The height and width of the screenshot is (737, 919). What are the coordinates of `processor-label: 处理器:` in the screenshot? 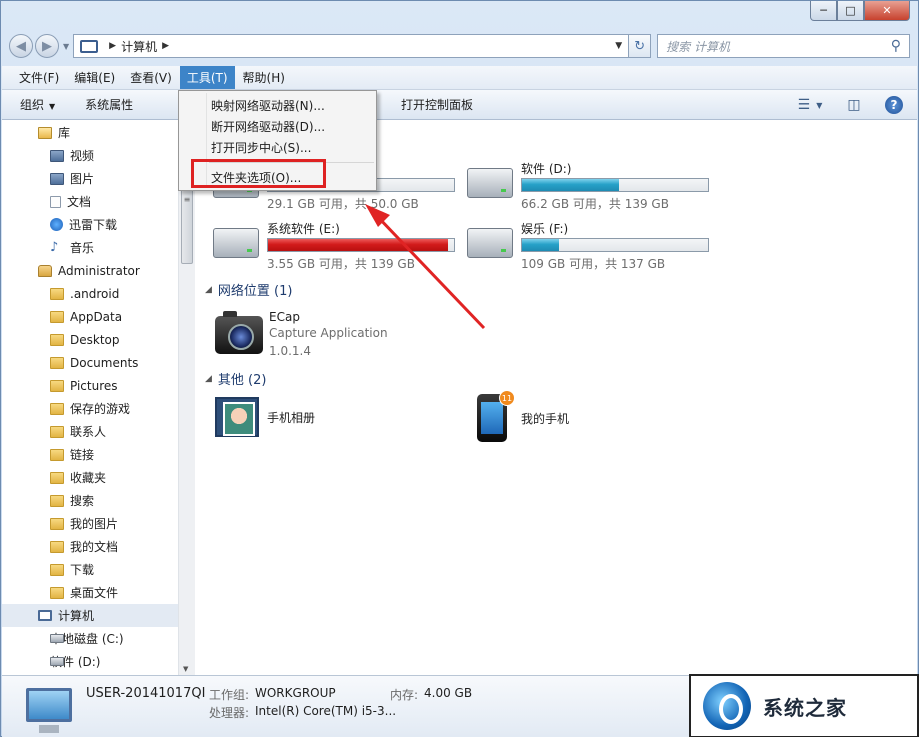 It's located at (229, 713).